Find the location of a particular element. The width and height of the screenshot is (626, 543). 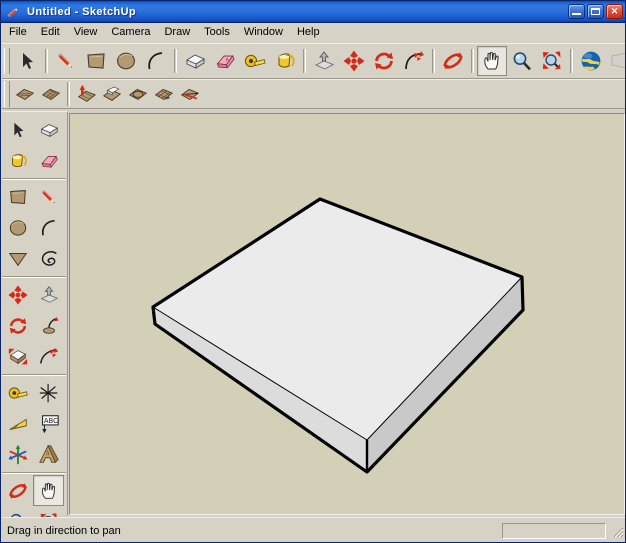

toolbar-move-button is located at coordinates (354, 61).